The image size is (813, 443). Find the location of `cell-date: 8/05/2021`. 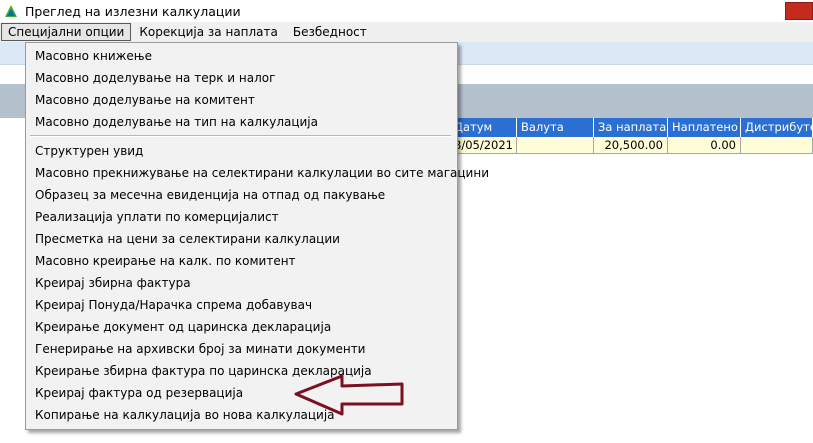

cell-date: 8/05/2021 is located at coordinates (483, 145).